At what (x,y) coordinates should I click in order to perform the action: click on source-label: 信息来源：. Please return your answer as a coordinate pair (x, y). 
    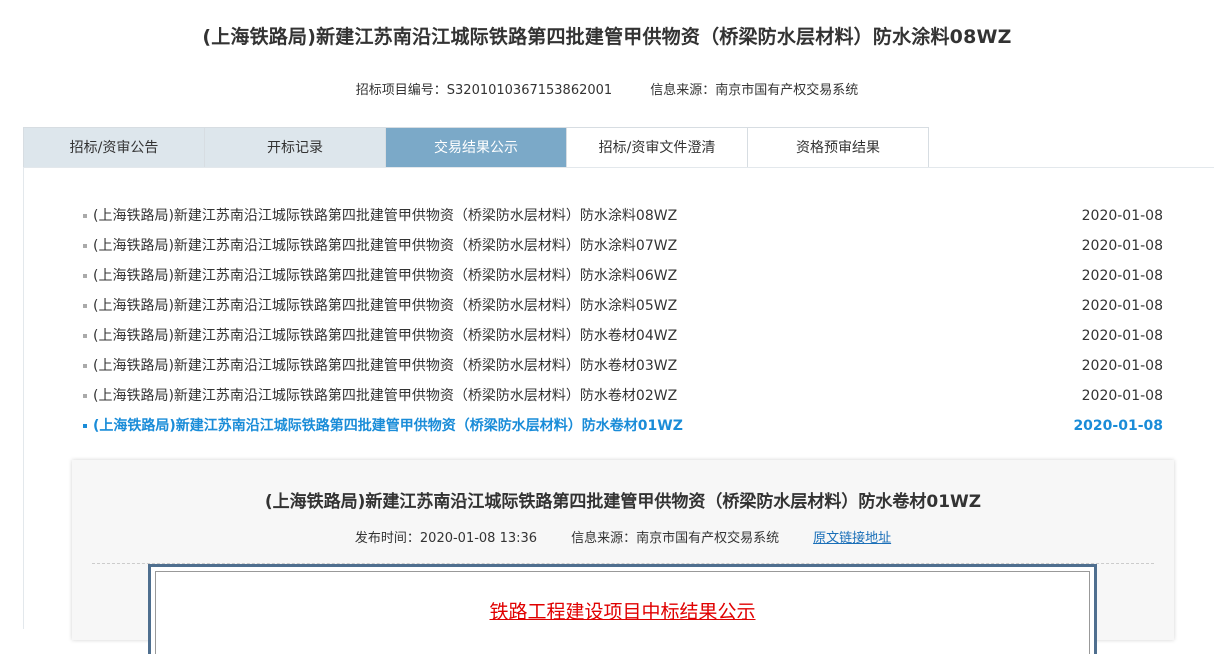
    Looking at the image, I should click on (683, 90).